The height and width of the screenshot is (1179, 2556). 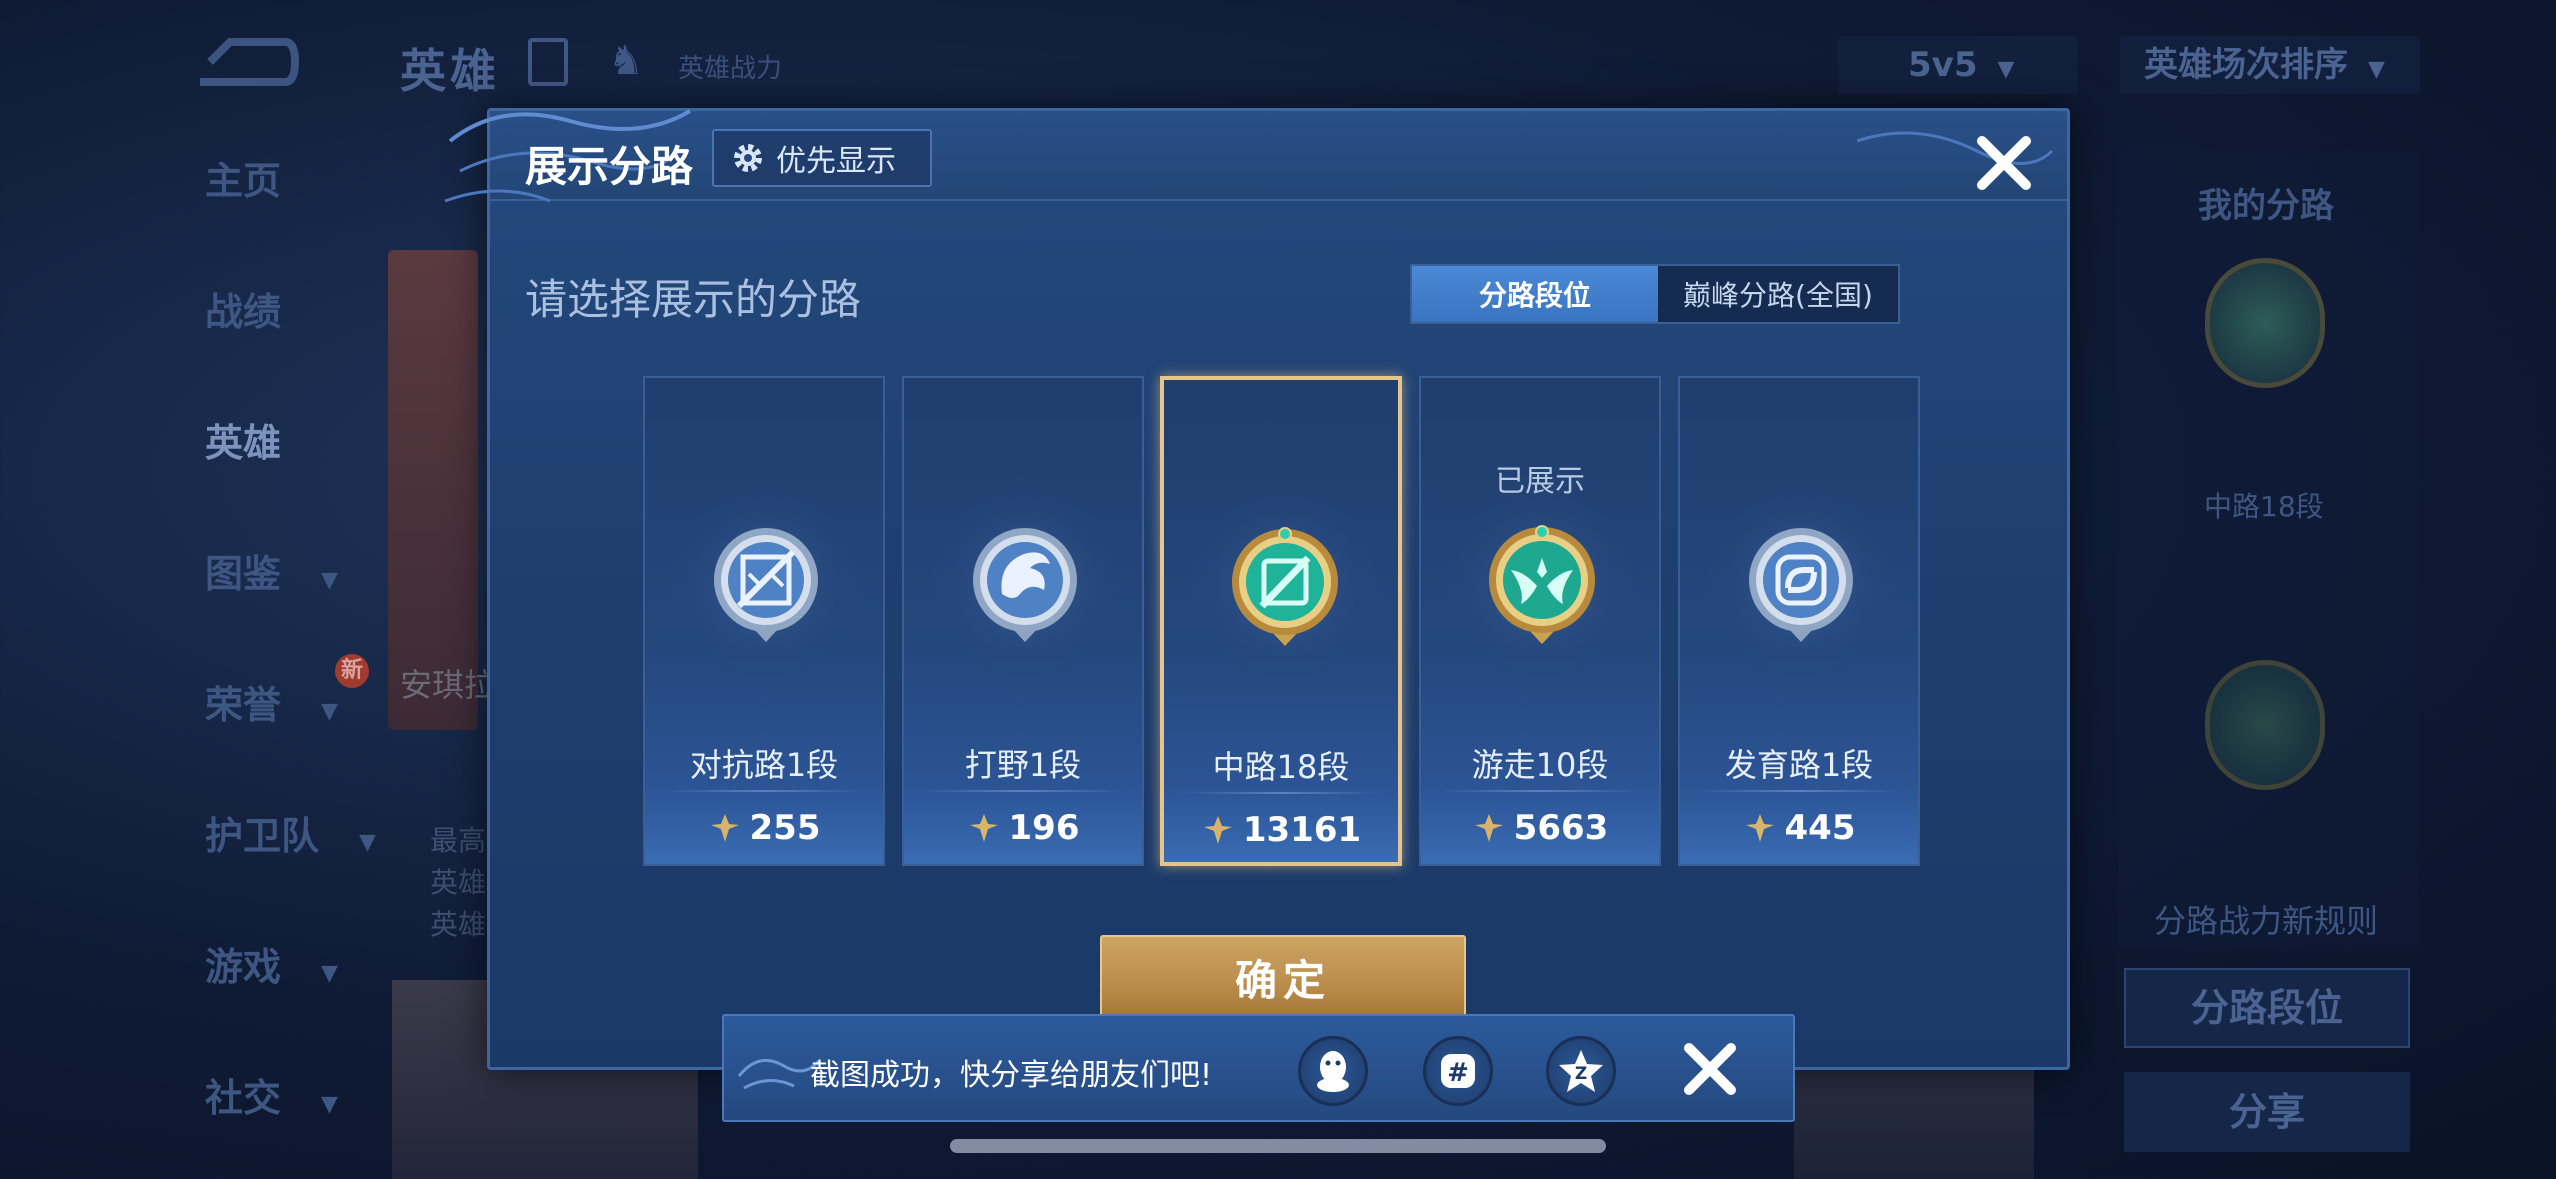 I want to click on screenshot-share-bar: 截图成功，快分享给朋友们吧! # Z, so click(x=1258, y=1068).